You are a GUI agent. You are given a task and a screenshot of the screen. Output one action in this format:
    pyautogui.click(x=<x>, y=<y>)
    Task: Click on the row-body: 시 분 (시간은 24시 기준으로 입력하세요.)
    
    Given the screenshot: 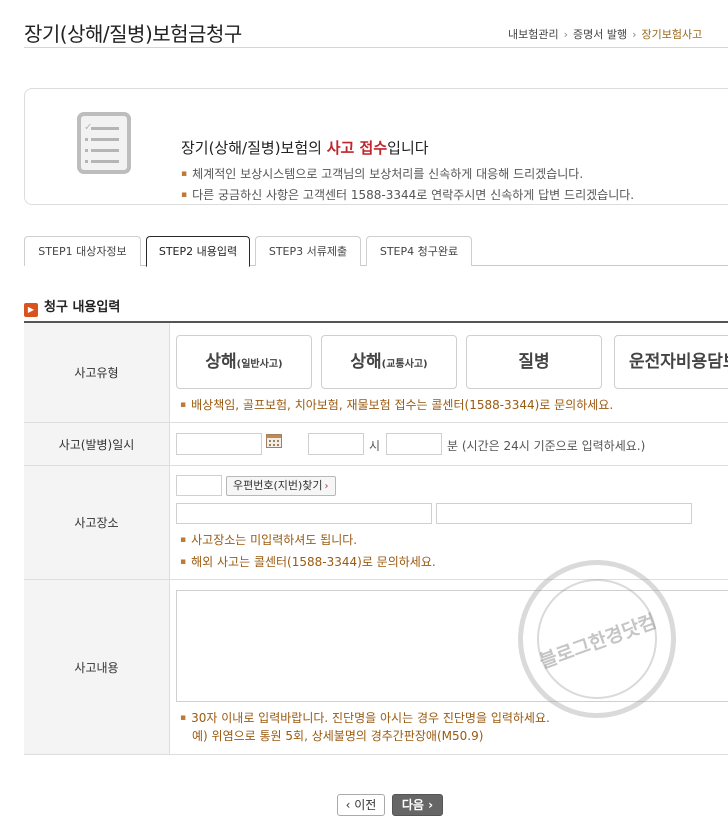 What is the action you would take?
    pyautogui.click(x=449, y=444)
    